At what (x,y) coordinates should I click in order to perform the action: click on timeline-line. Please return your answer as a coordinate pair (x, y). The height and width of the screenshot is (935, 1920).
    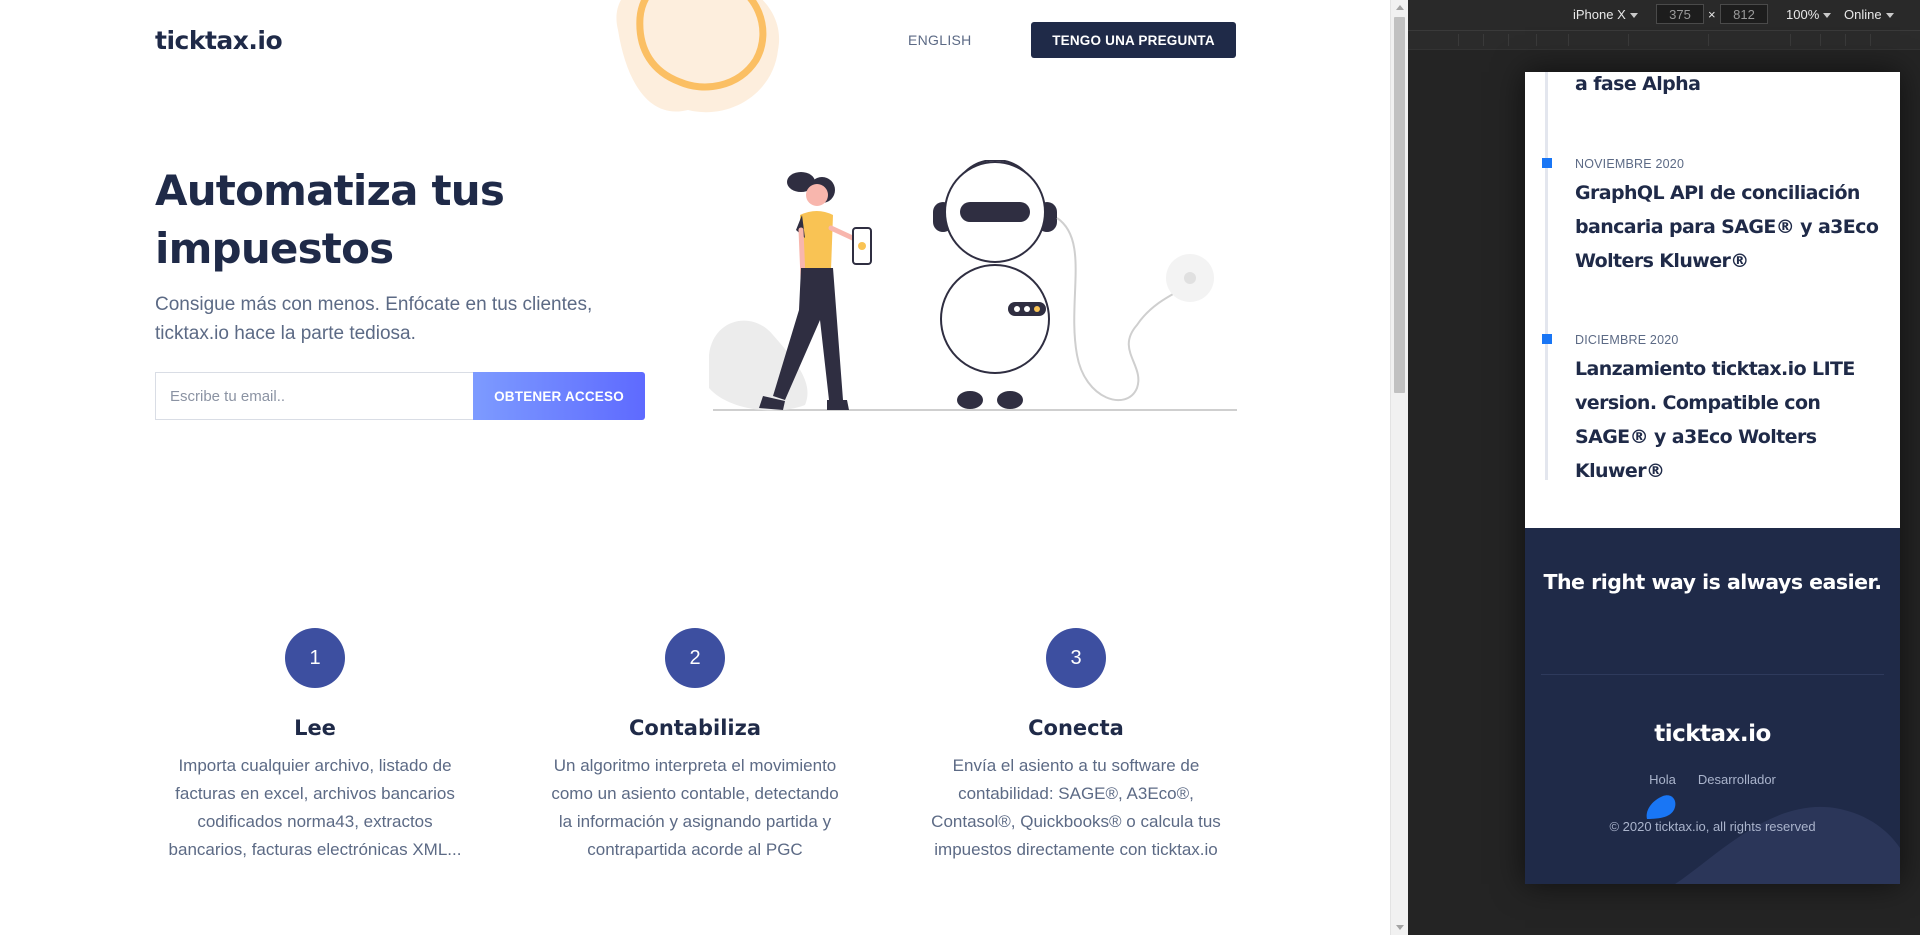
    Looking at the image, I should click on (1546, 276).